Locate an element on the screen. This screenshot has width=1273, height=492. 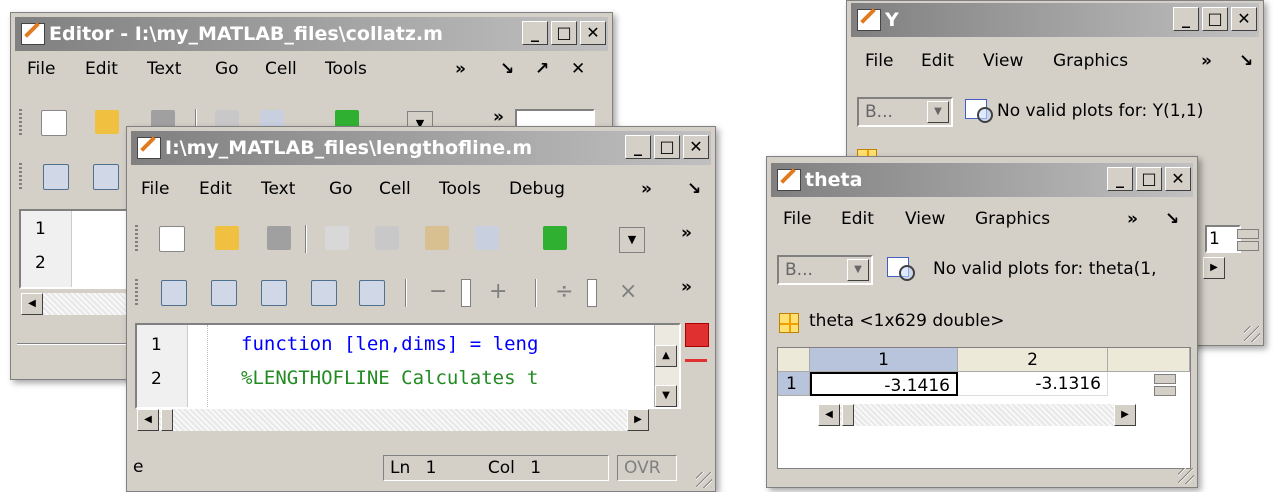
column-header is located at coordinates (1149, 360).